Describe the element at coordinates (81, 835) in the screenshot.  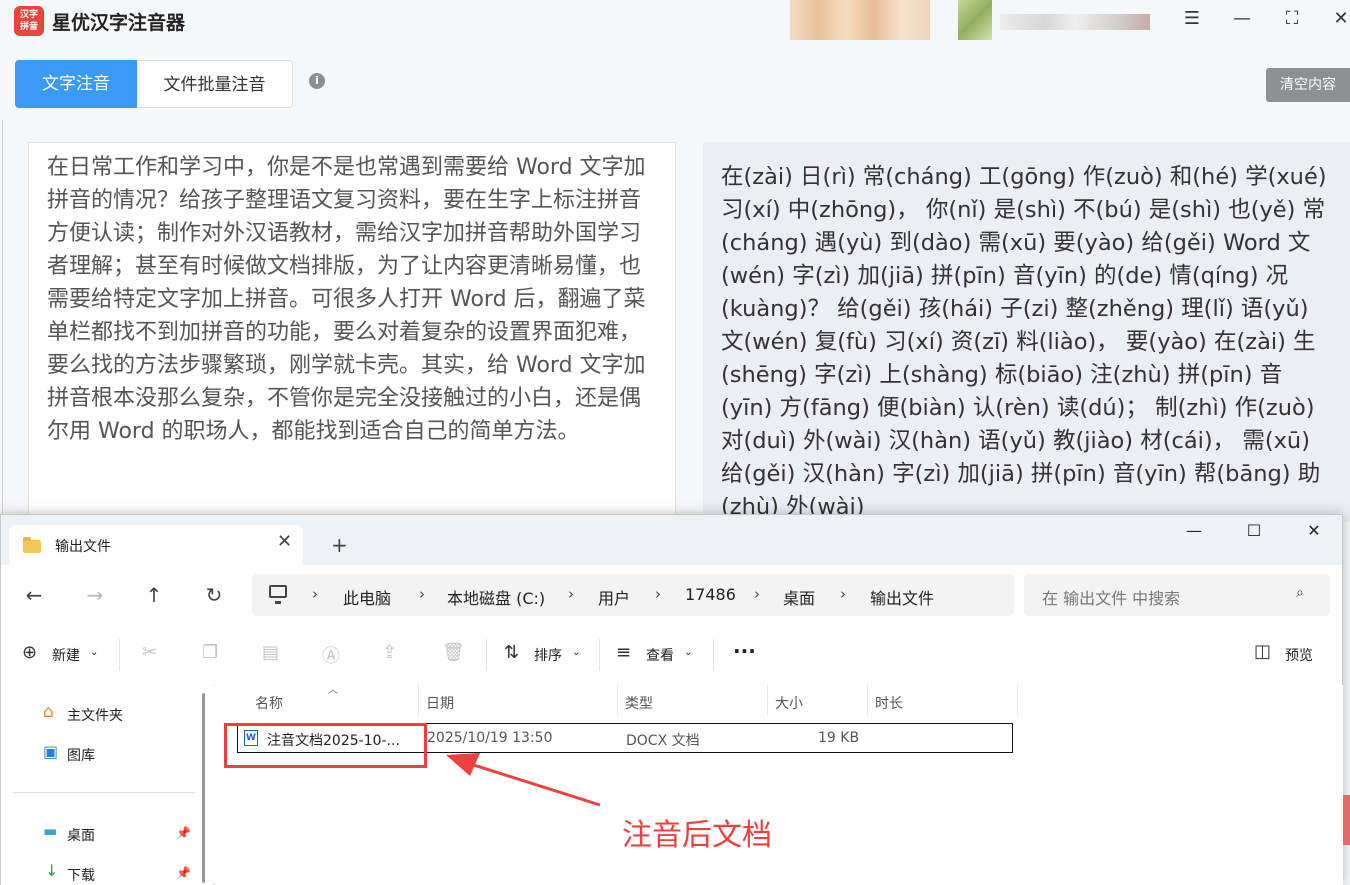
I see `sidebar-item-desktop: 桌面` at that location.